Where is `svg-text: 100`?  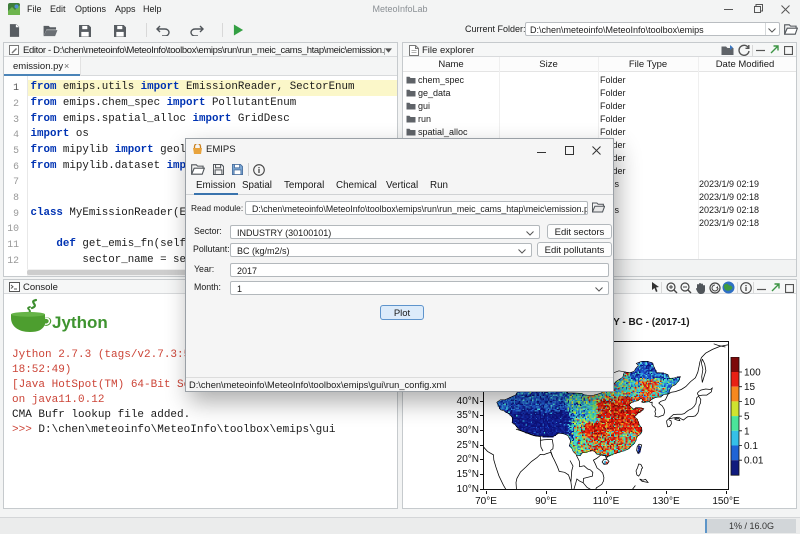 svg-text: 100 is located at coordinates (752, 373).